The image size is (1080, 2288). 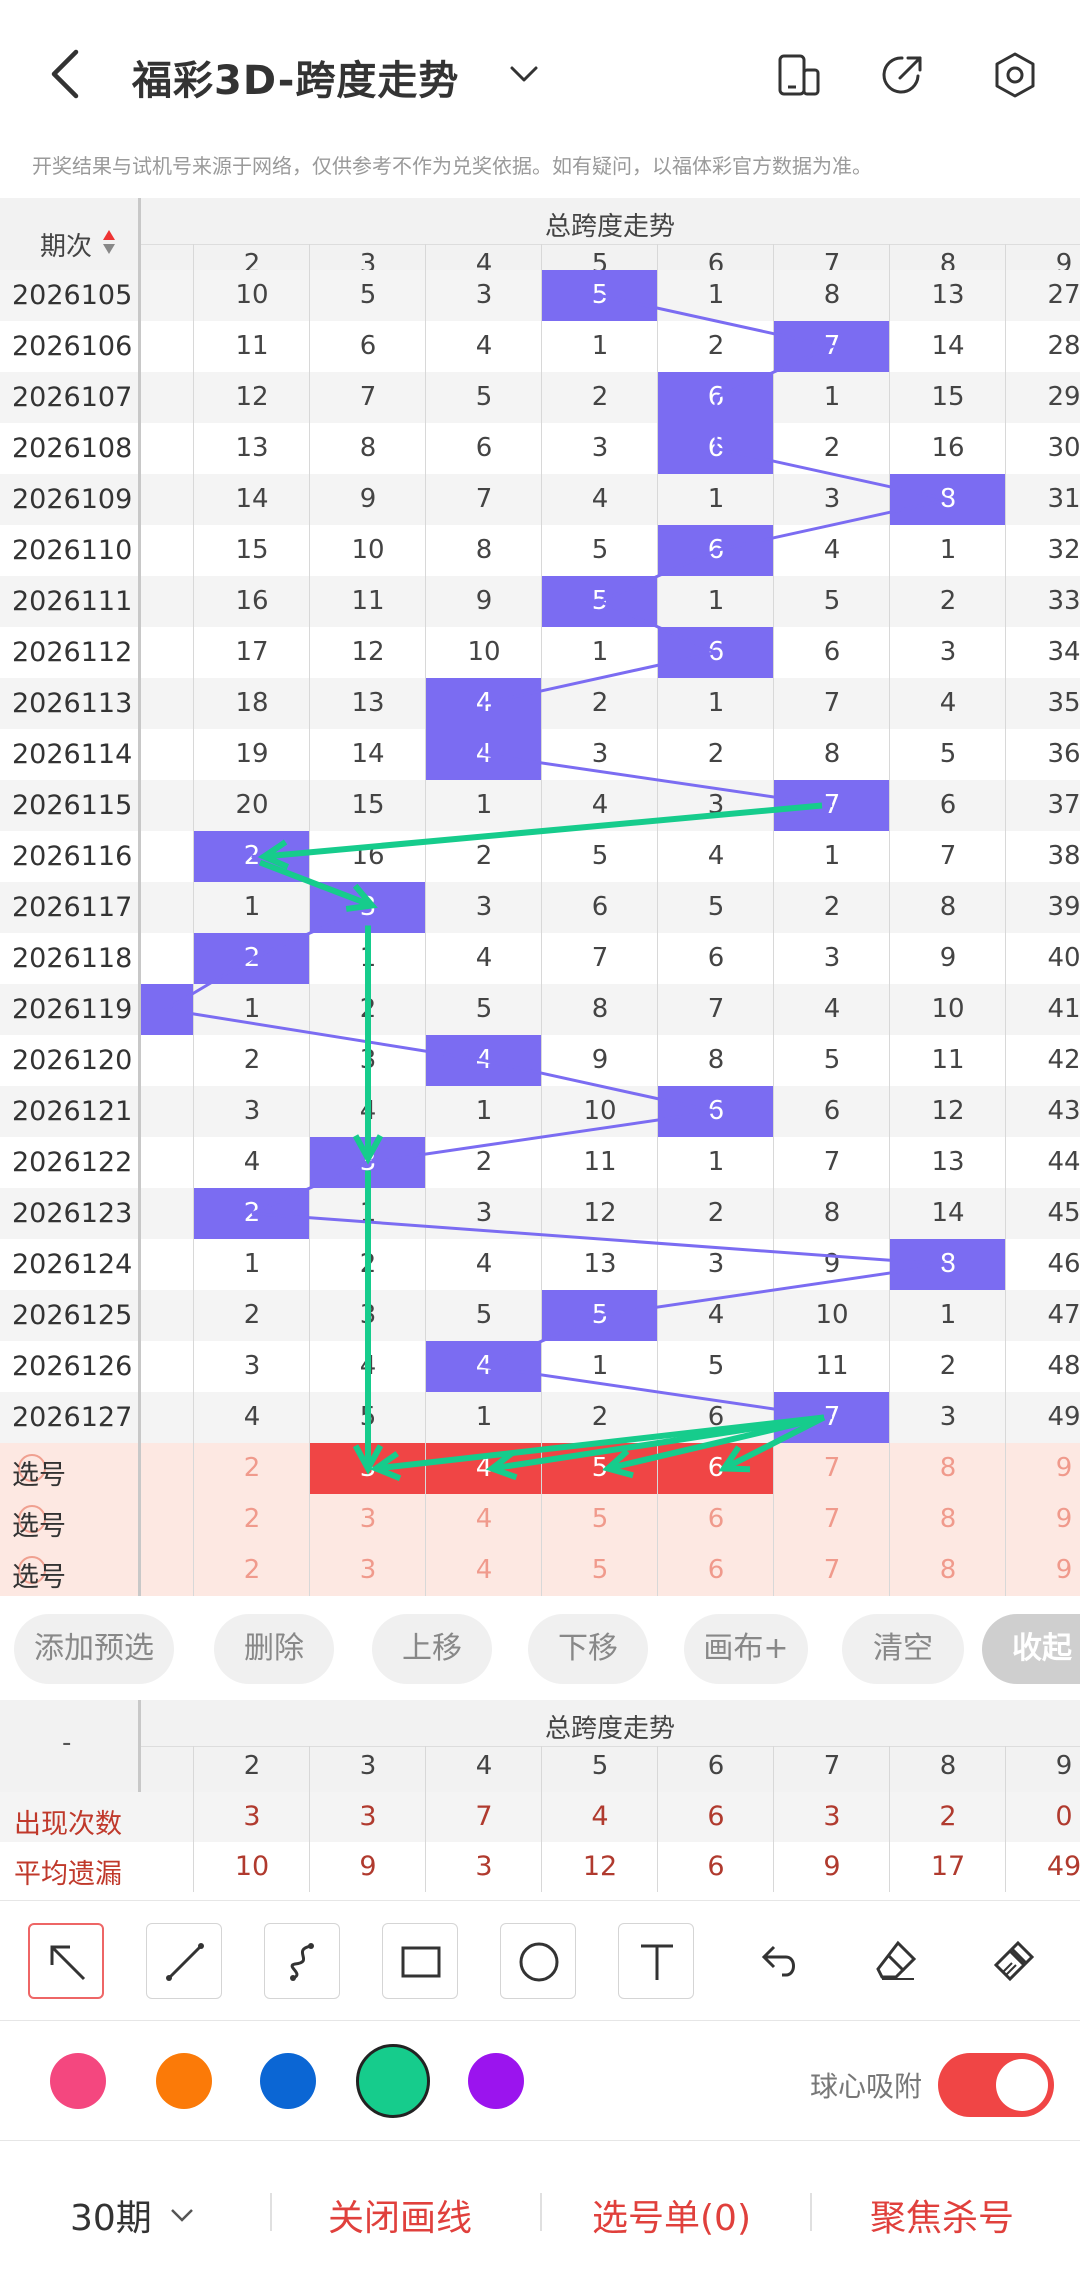 What do you see at coordinates (1043, 1213) in the screenshot?
I see `trend-cell: 45` at bounding box center [1043, 1213].